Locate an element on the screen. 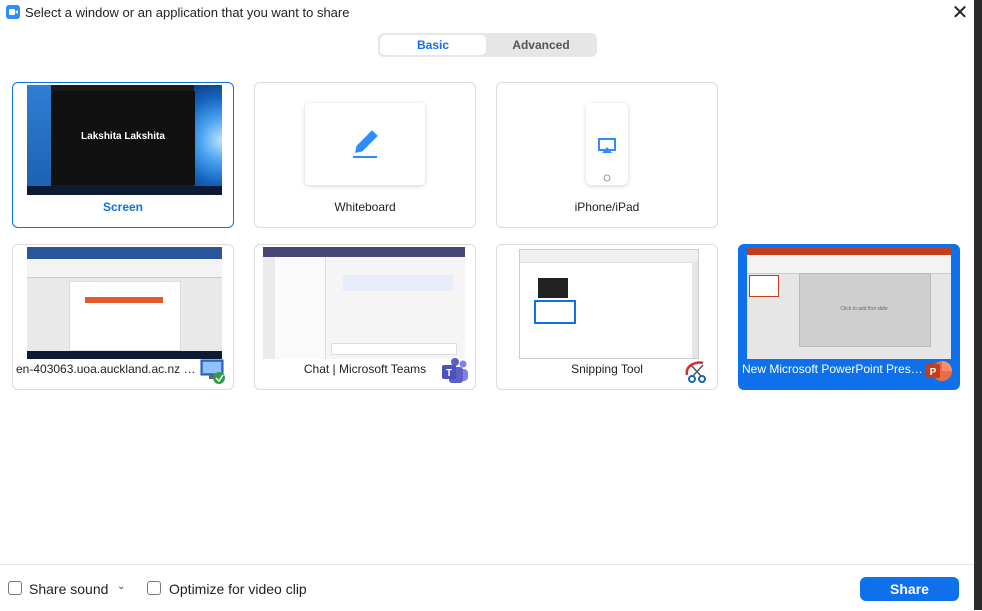 This screenshot has width=982, height=611. tab-switcher: Basic Advanced is located at coordinates (487, 45).